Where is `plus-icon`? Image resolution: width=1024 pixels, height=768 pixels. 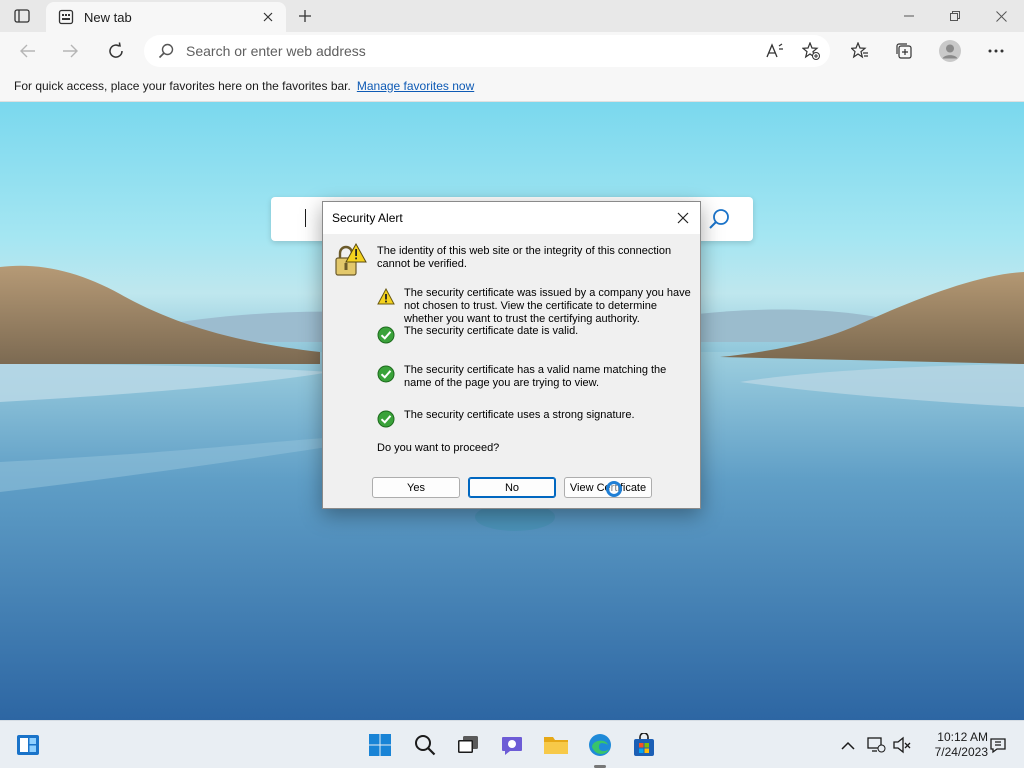 plus-icon is located at coordinates (305, 16).